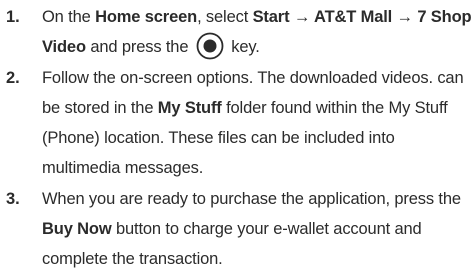 Image resolution: width=472 pixels, height=277 pixels. What do you see at coordinates (64, 47) in the screenshot?
I see `bold-text: Video` at bounding box center [64, 47].